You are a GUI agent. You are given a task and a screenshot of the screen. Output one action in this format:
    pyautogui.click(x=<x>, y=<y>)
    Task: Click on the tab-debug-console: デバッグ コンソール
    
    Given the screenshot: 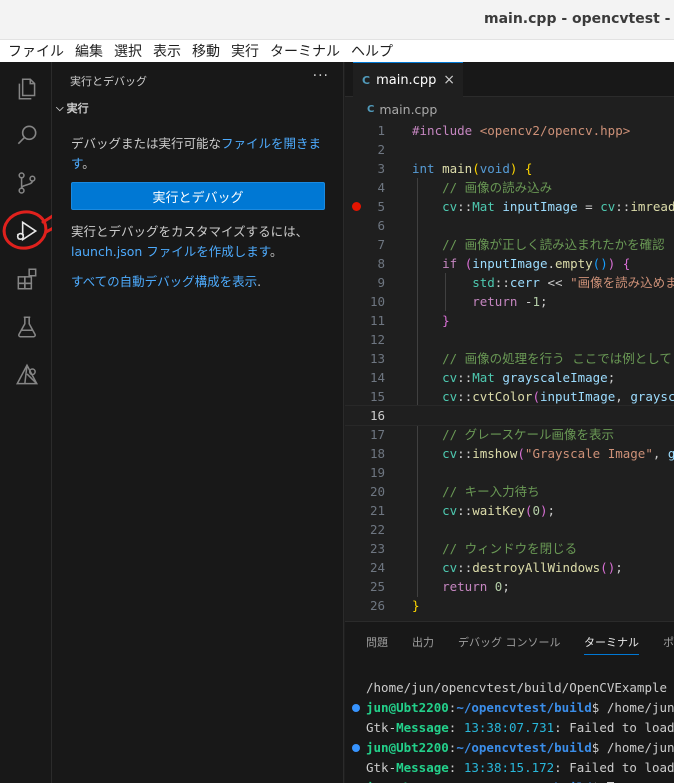 What is the action you would take?
    pyautogui.click(x=509, y=642)
    